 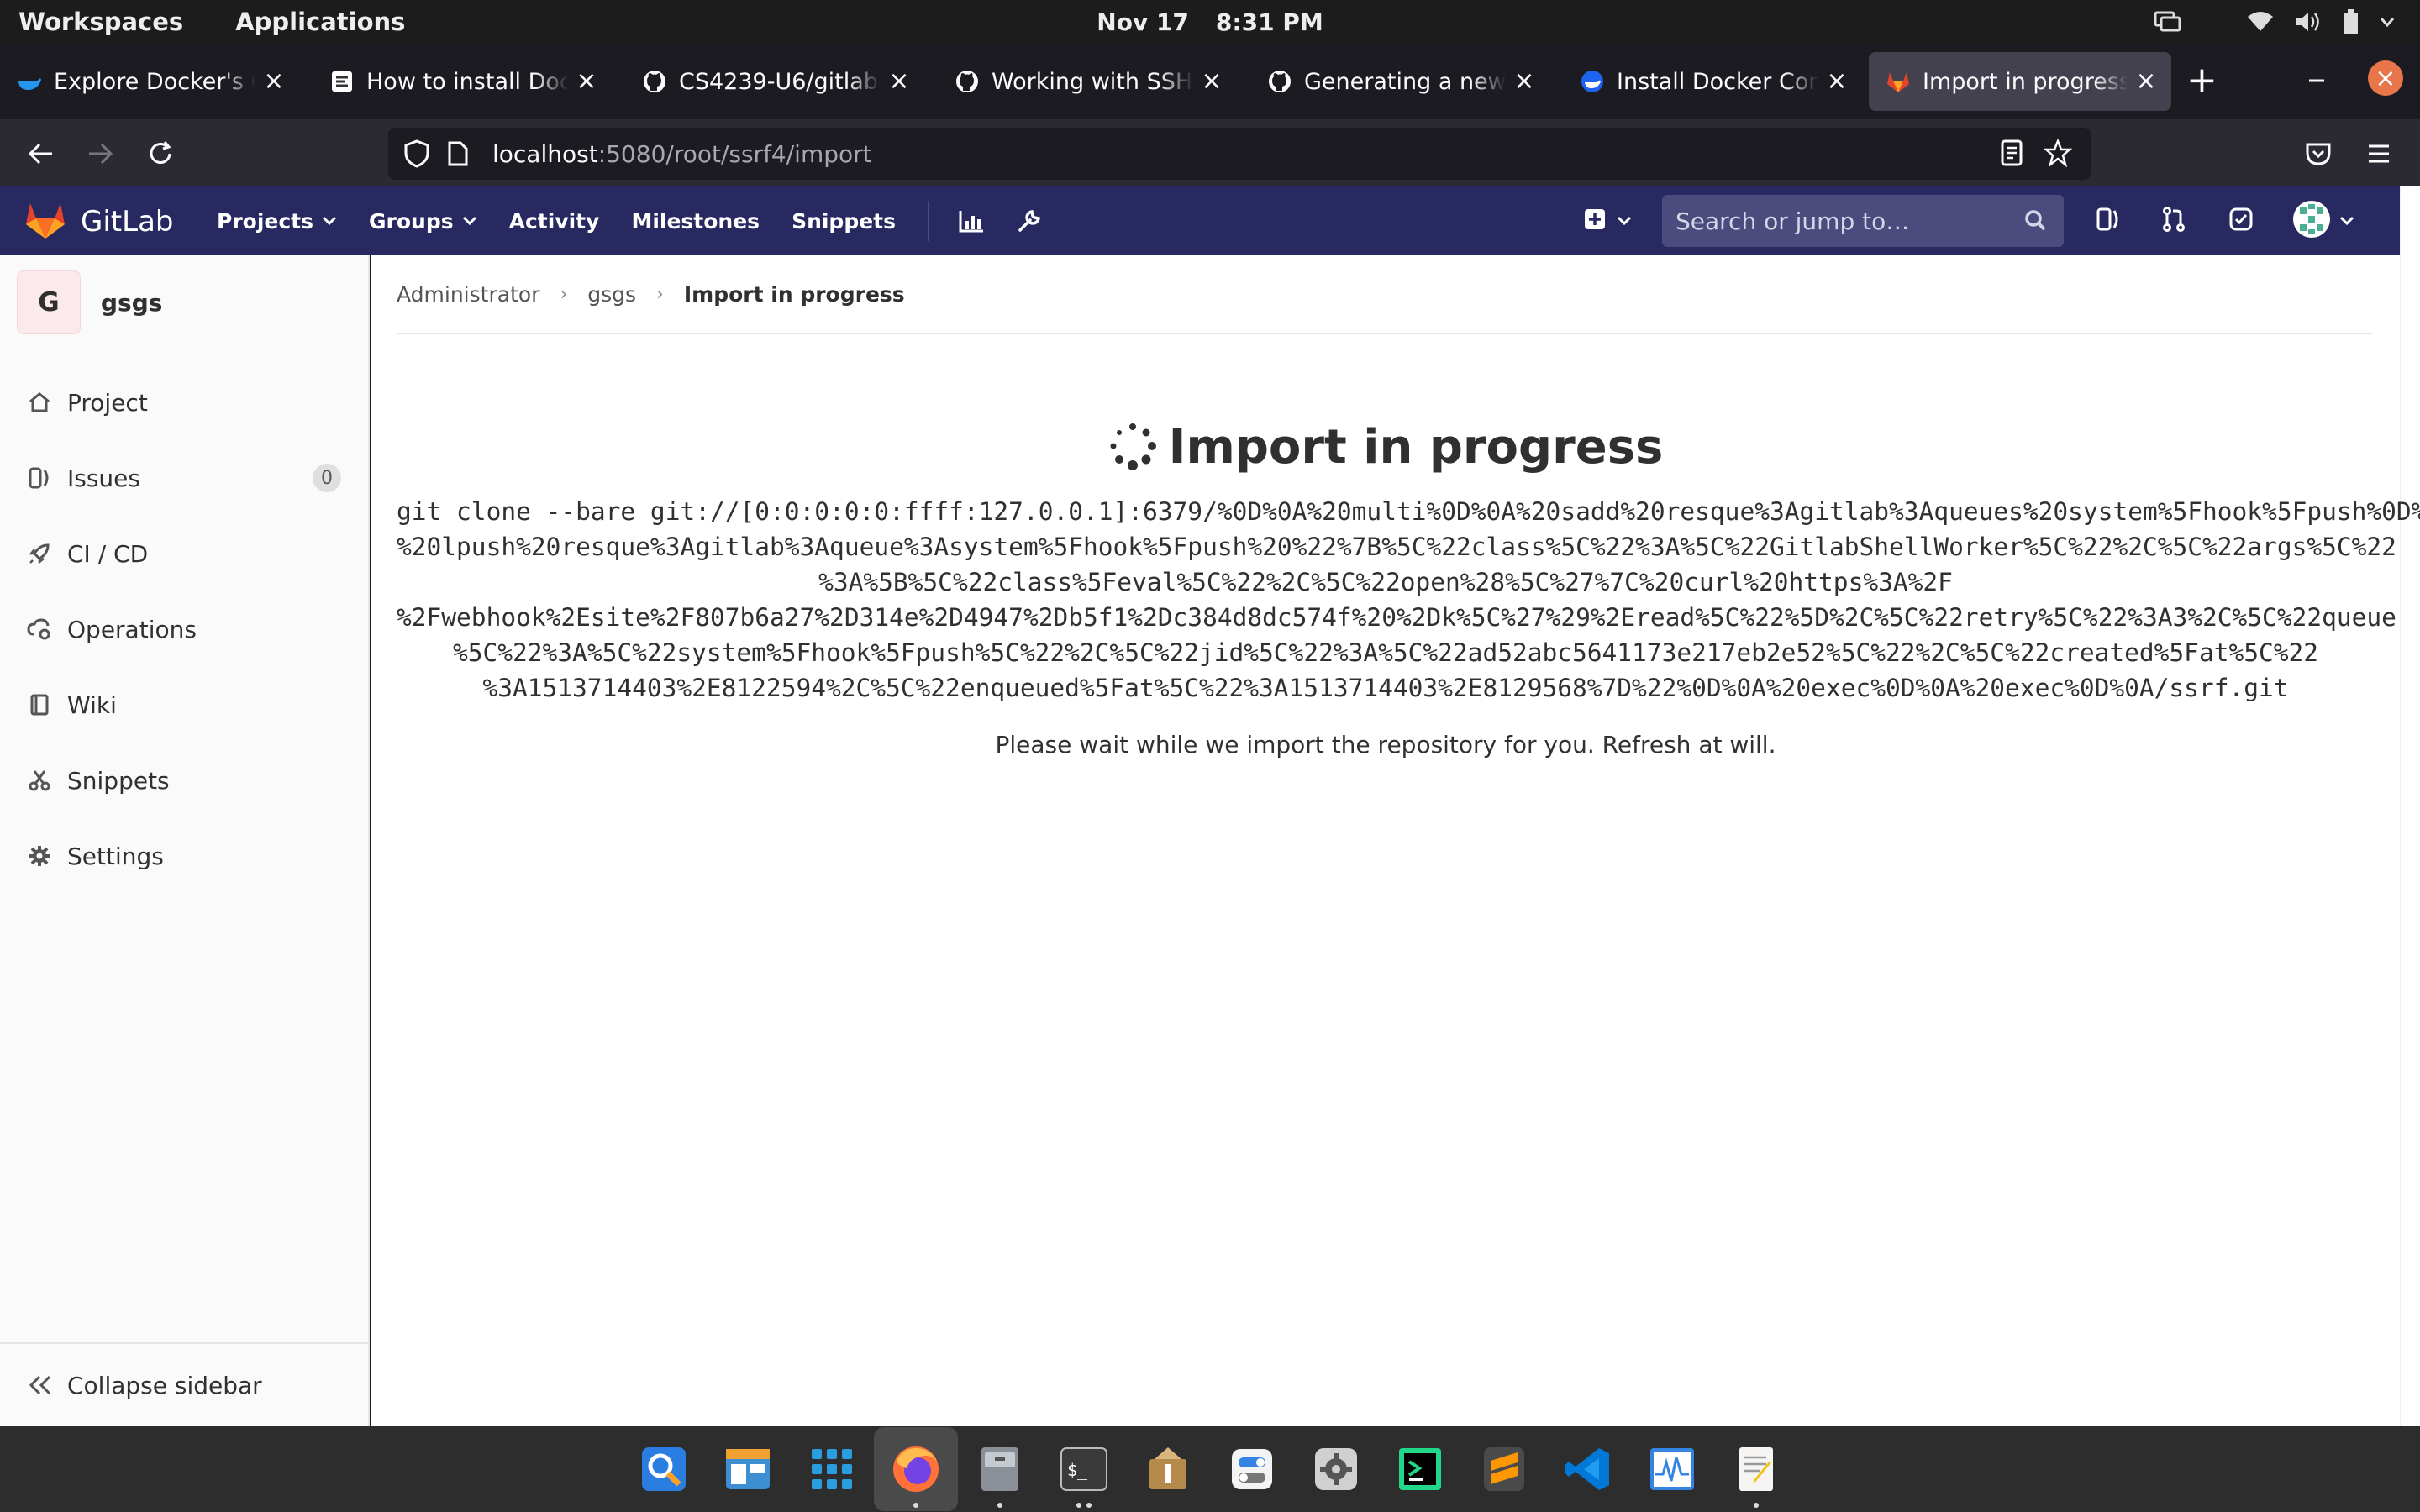 I want to click on sublime-icon, so click(x=1504, y=1469).